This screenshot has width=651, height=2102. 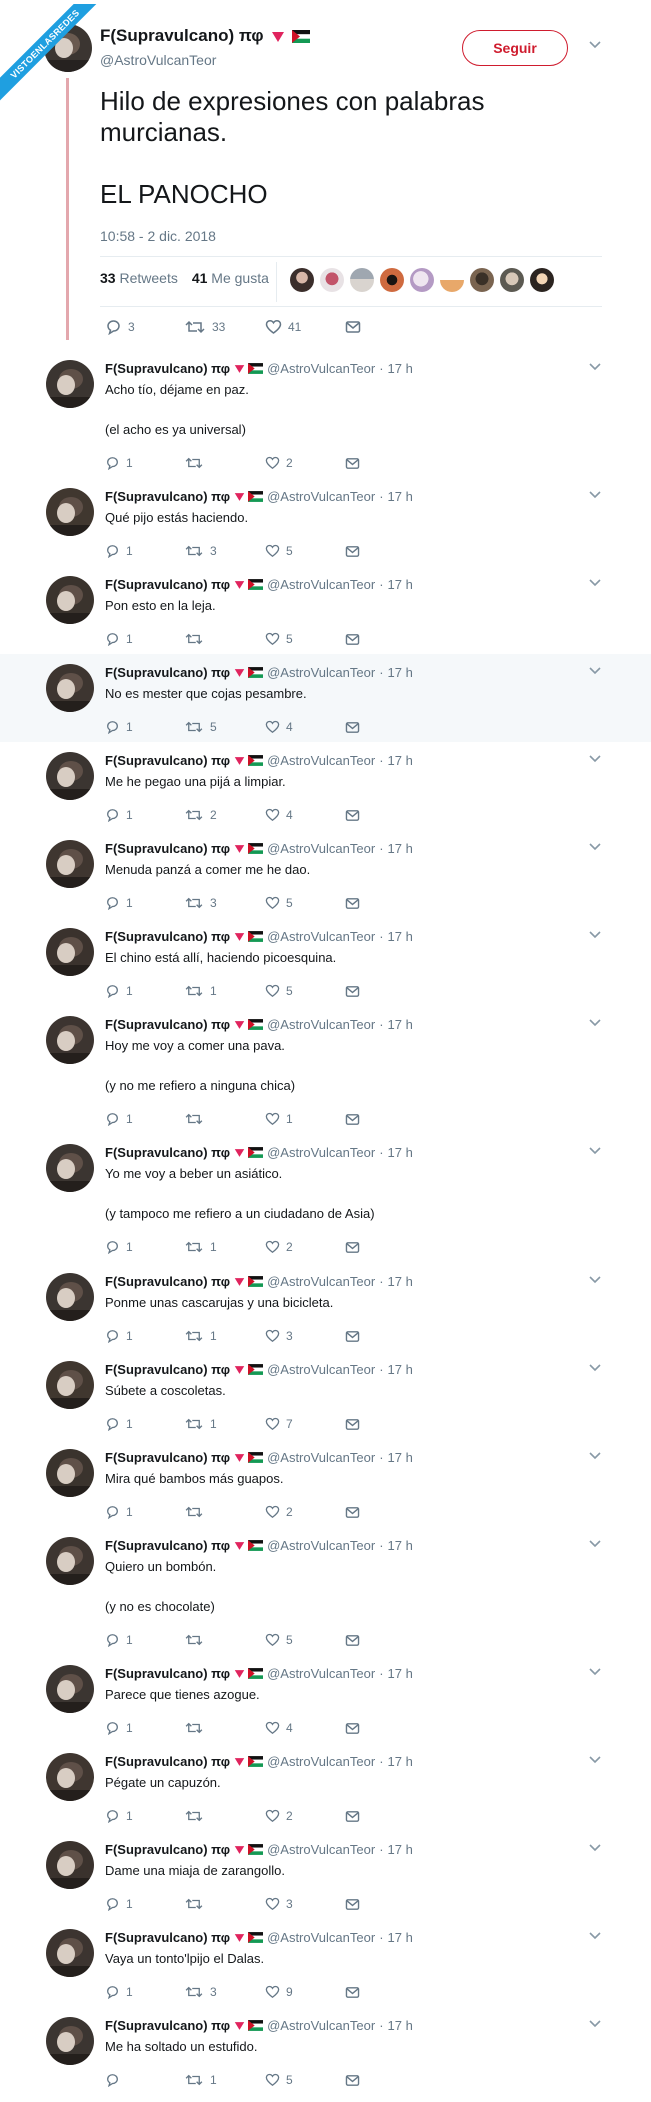 What do you see at coordinates (225, 727) in the screenshot?
I see `retweet-action: 5` at bounding box center [225, 727].